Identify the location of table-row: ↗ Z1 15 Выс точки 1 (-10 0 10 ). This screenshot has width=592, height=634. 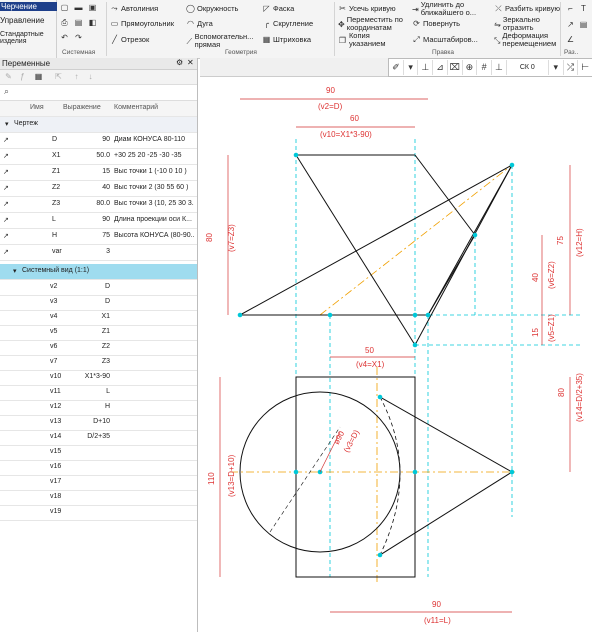
(98, 173).